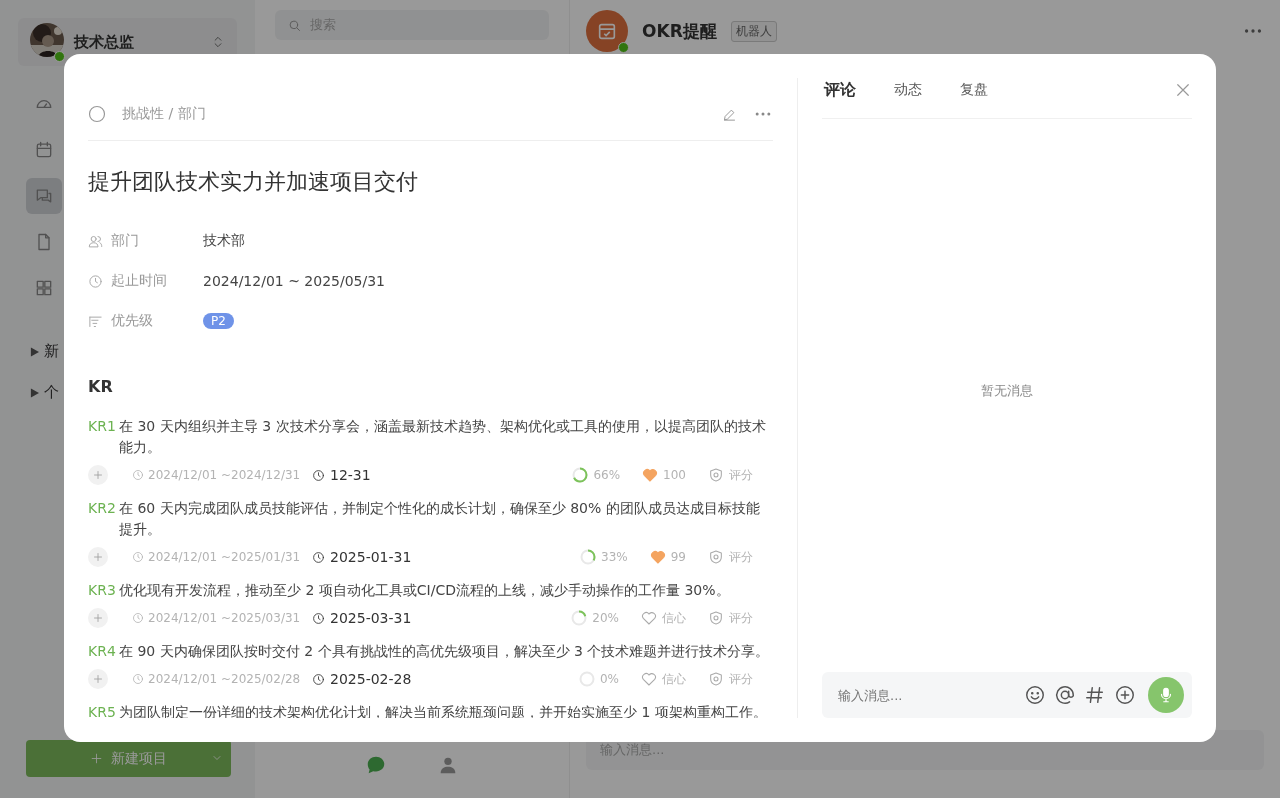 Image resolution: width=1280 pixels, height=798 pixels. What do you see at coordinates (424, 590) in the screenshot?
I see `kr-text: 优化现有开发流程，推动至少 2 项自动化工具或CI/CD流程的上线，减少手动操作的工作量 30%。` at bounding box center [424, 590].